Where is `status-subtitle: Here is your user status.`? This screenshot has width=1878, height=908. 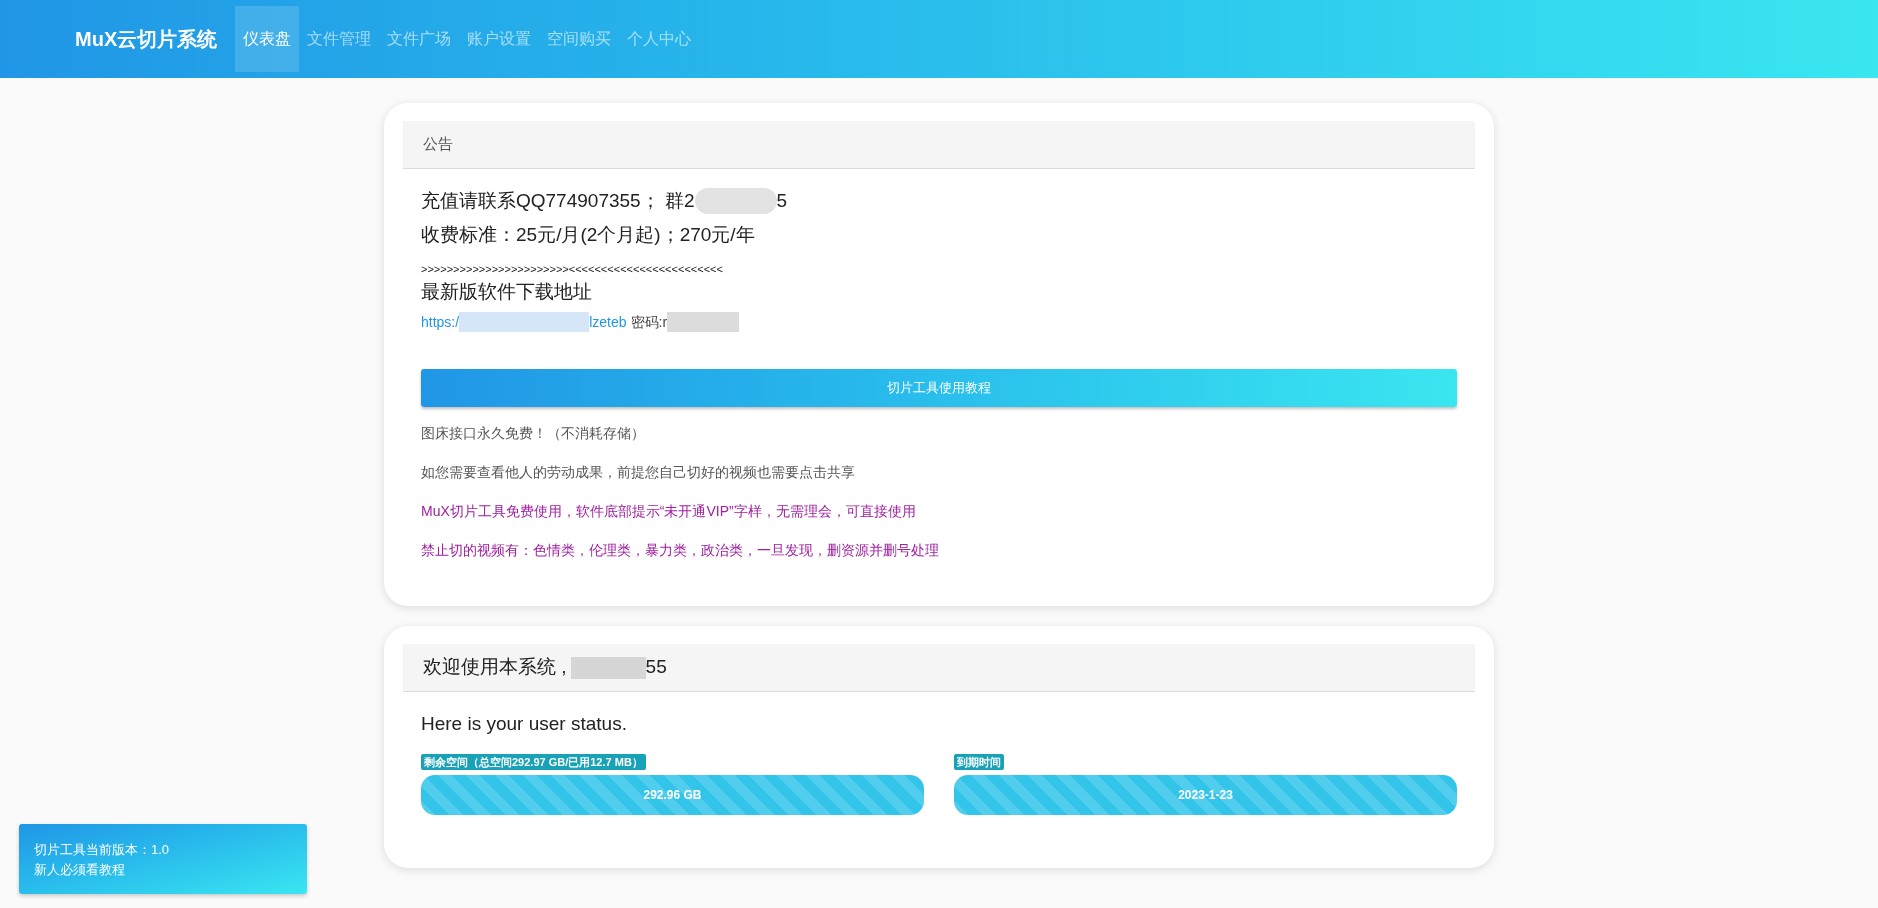 status-subtitle: Here is your user status. is located at coordinates (524, 724).